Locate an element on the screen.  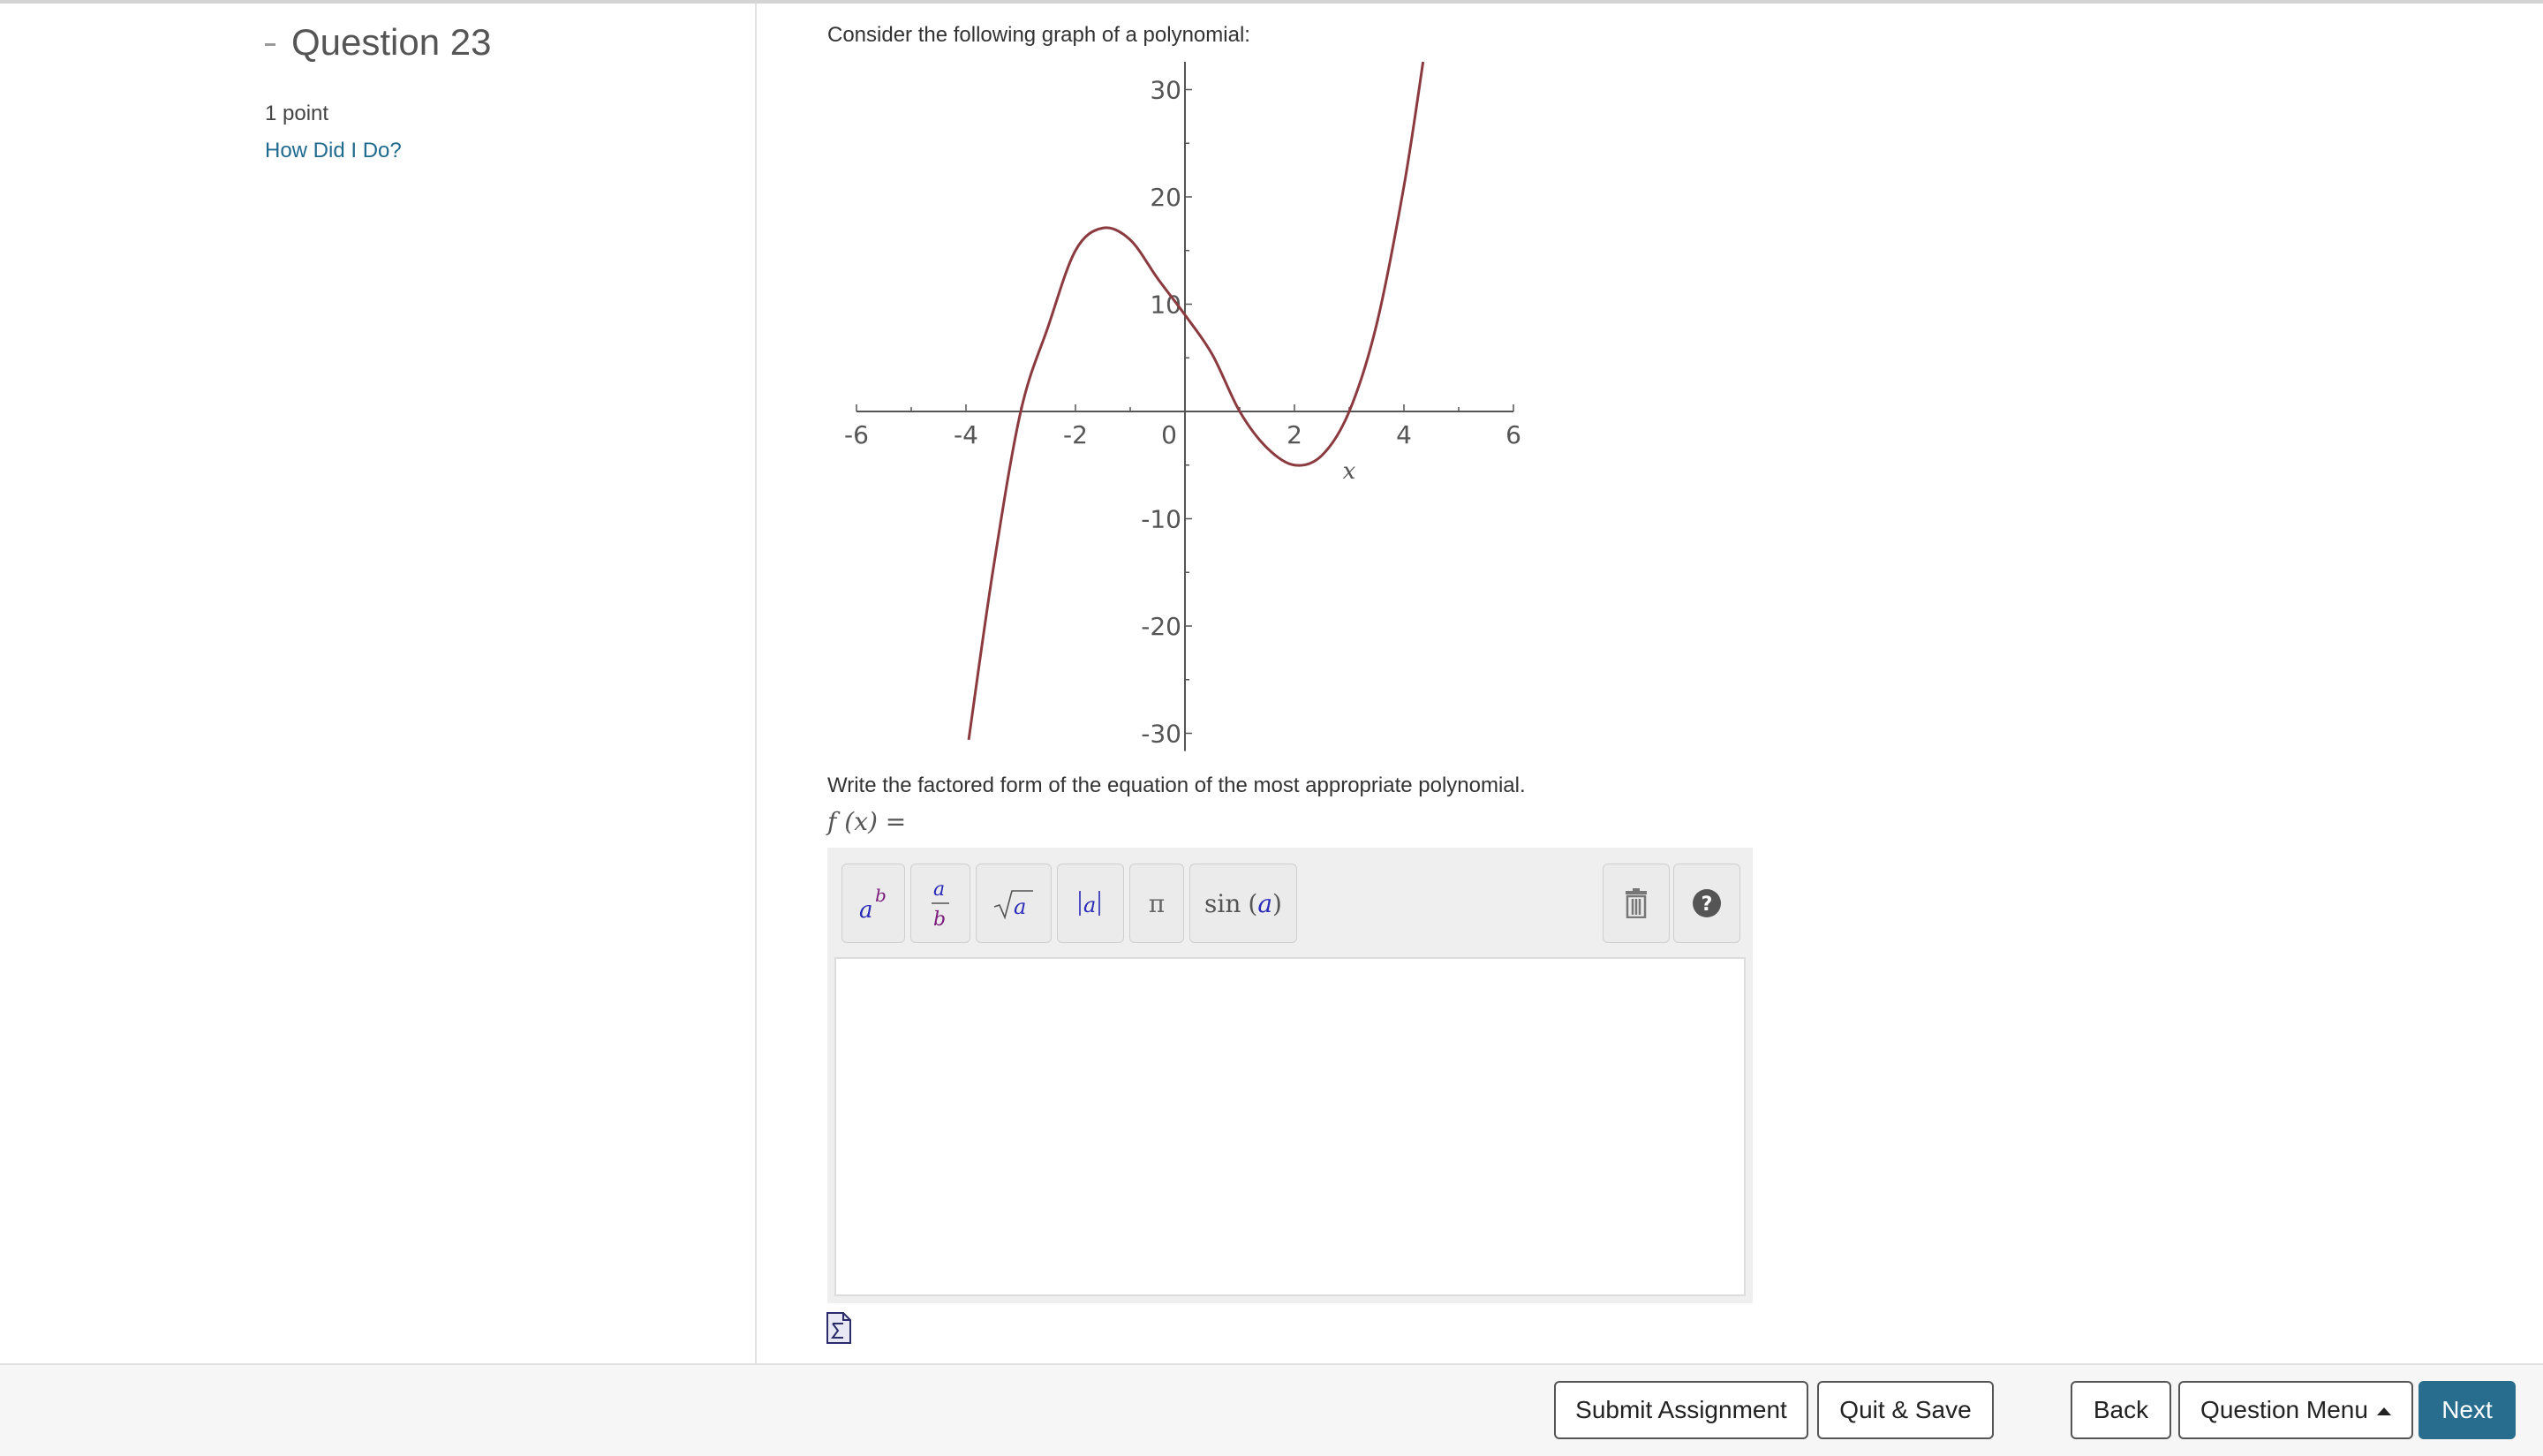
y-tick-label: -20 is located at coordinates (1161, 626).